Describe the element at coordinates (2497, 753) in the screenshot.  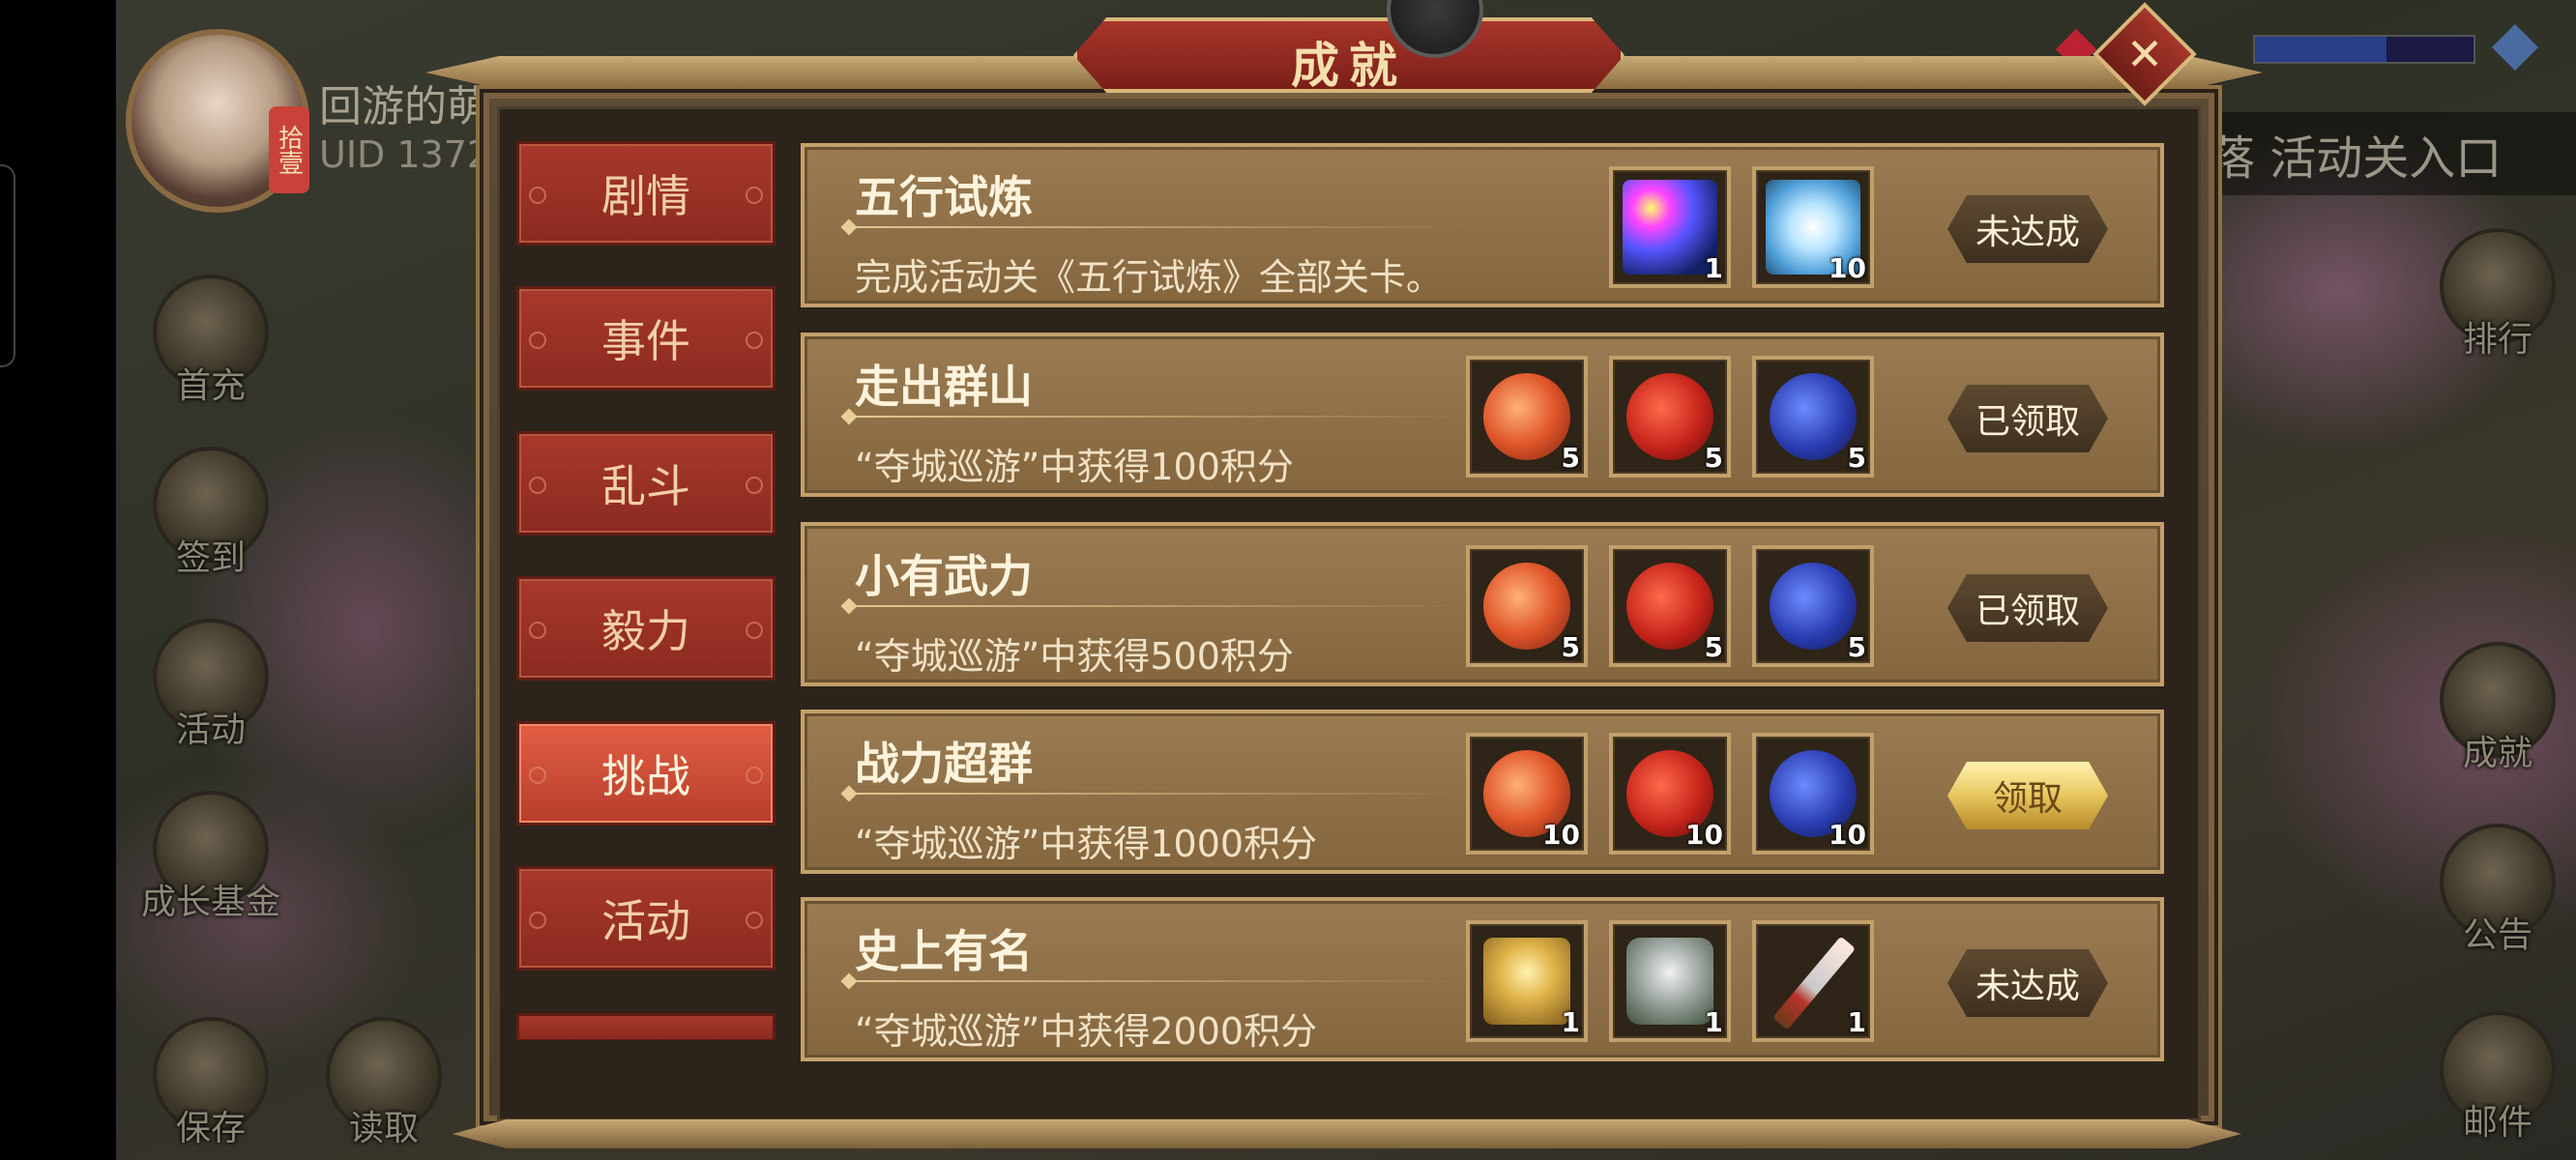
I see `hud-label: 成就` at that location.